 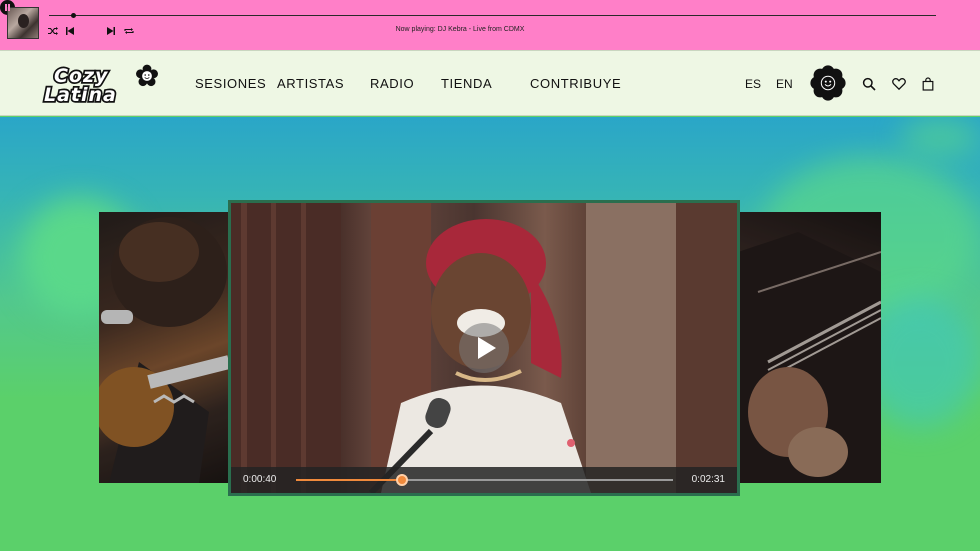 What do you see at coordinates (73, 15) in the screenshot?
I see `track-progress-knob` at bounding box center [73, 15].